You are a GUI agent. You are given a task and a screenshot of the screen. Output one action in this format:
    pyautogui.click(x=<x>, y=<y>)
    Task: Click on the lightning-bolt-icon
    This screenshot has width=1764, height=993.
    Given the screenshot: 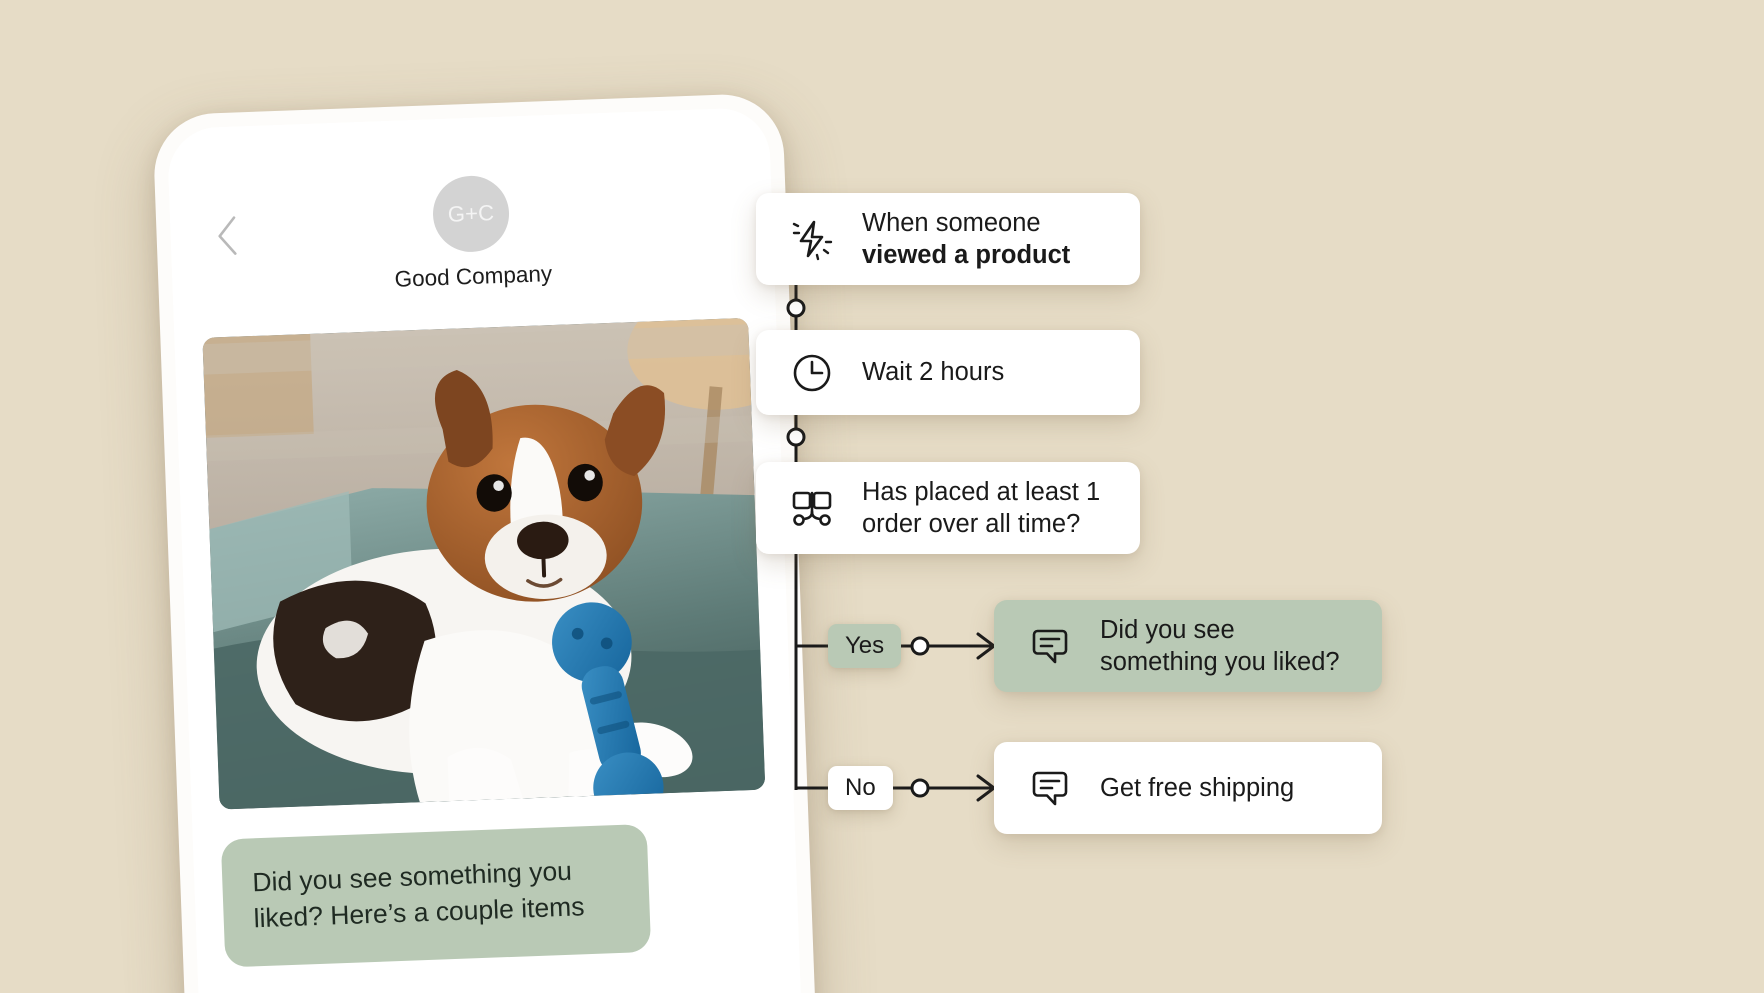 What is the action you would take?
    pyautogui.click(x=812, y=239)
    